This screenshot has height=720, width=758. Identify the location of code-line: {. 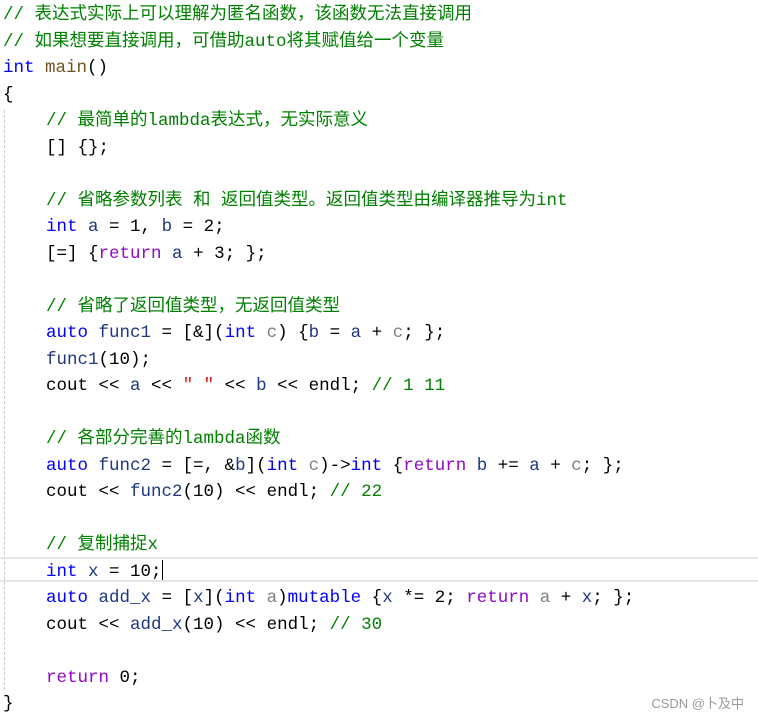
(380, 95).